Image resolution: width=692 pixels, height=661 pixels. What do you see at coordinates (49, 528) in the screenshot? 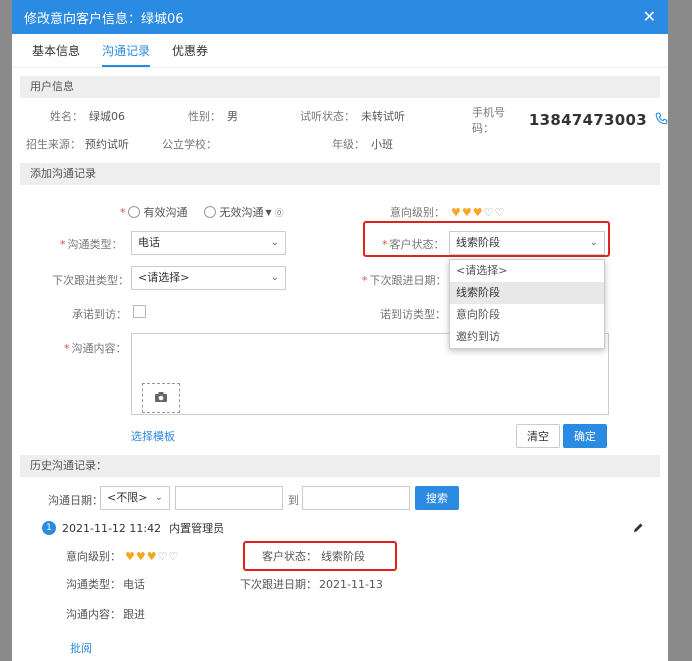
I see `record-index-badge: 1` at bounding box center [49, 528].